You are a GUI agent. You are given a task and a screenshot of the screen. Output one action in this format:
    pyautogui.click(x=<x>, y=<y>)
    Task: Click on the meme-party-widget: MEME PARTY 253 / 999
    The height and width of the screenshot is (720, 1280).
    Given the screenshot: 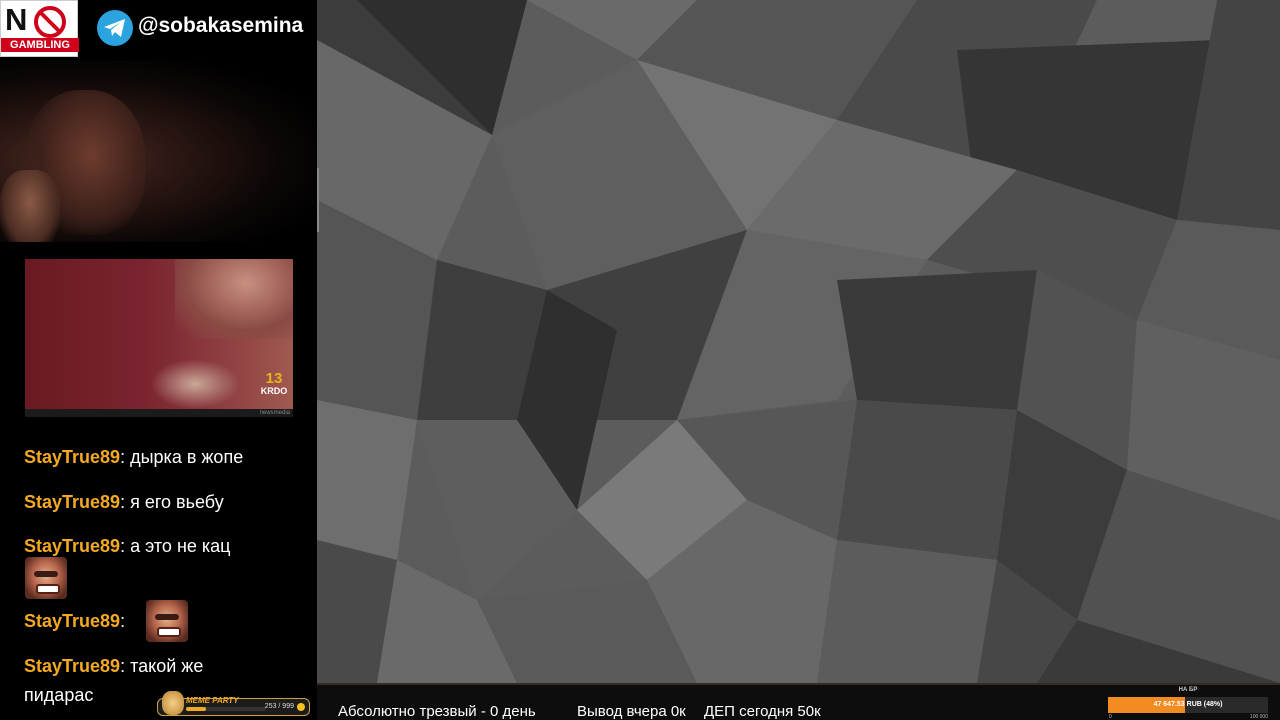 What is the action you would take?
    pyautogui.click(x=233, y=703)
    